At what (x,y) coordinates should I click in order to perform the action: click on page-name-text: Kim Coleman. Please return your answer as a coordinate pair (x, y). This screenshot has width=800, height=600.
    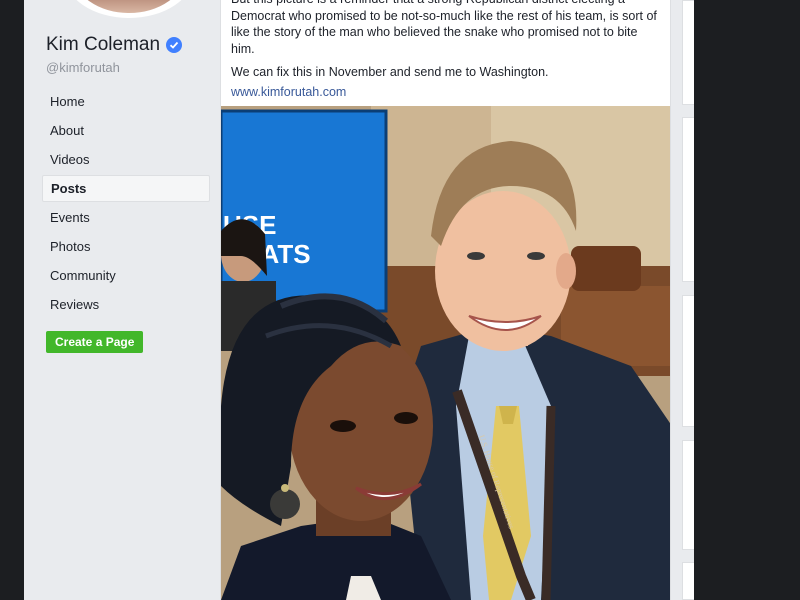
    Looking at the image, I should click on (103, 45).